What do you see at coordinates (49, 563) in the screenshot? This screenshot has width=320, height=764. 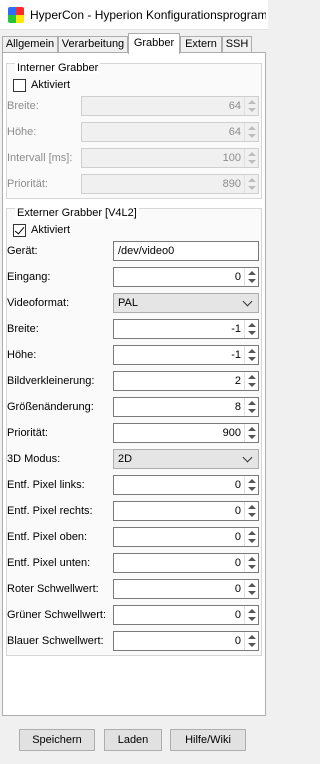 I see `crop-bottom-label: Entf. Pixel unten:` at bounding box center [49, 563].